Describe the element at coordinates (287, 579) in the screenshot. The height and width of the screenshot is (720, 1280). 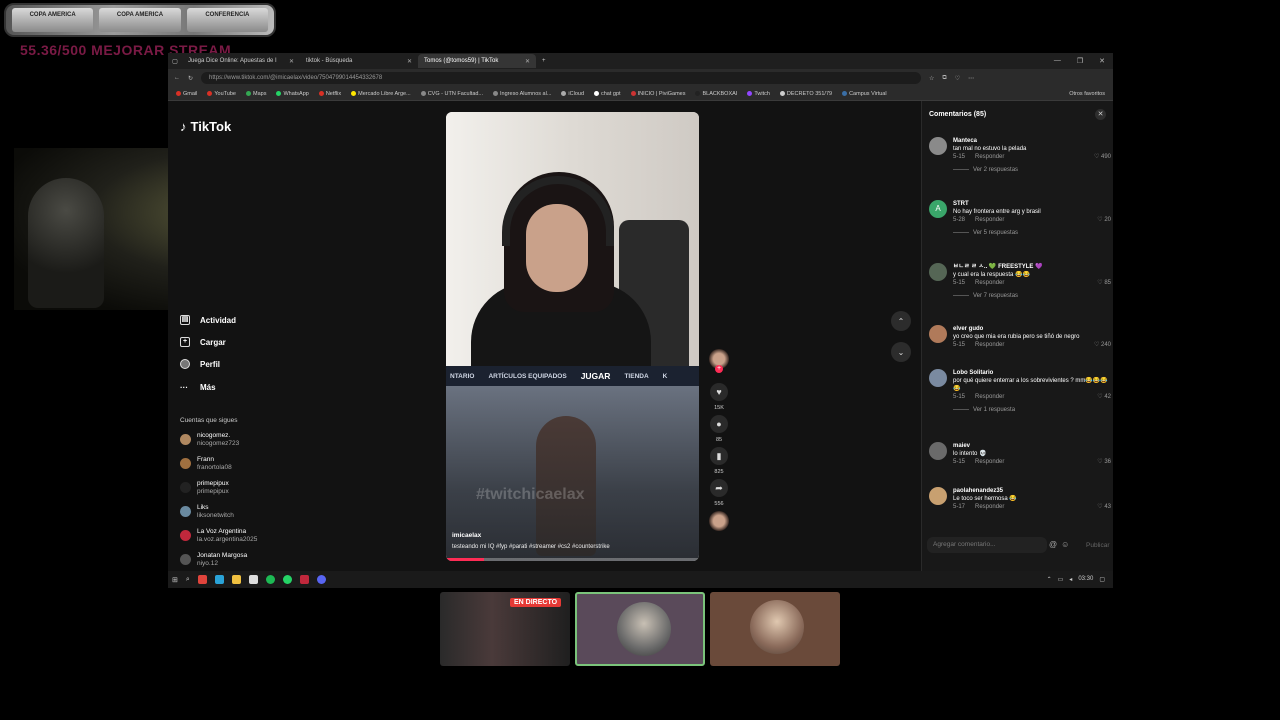
I see `whatsapp-icon` at that location.